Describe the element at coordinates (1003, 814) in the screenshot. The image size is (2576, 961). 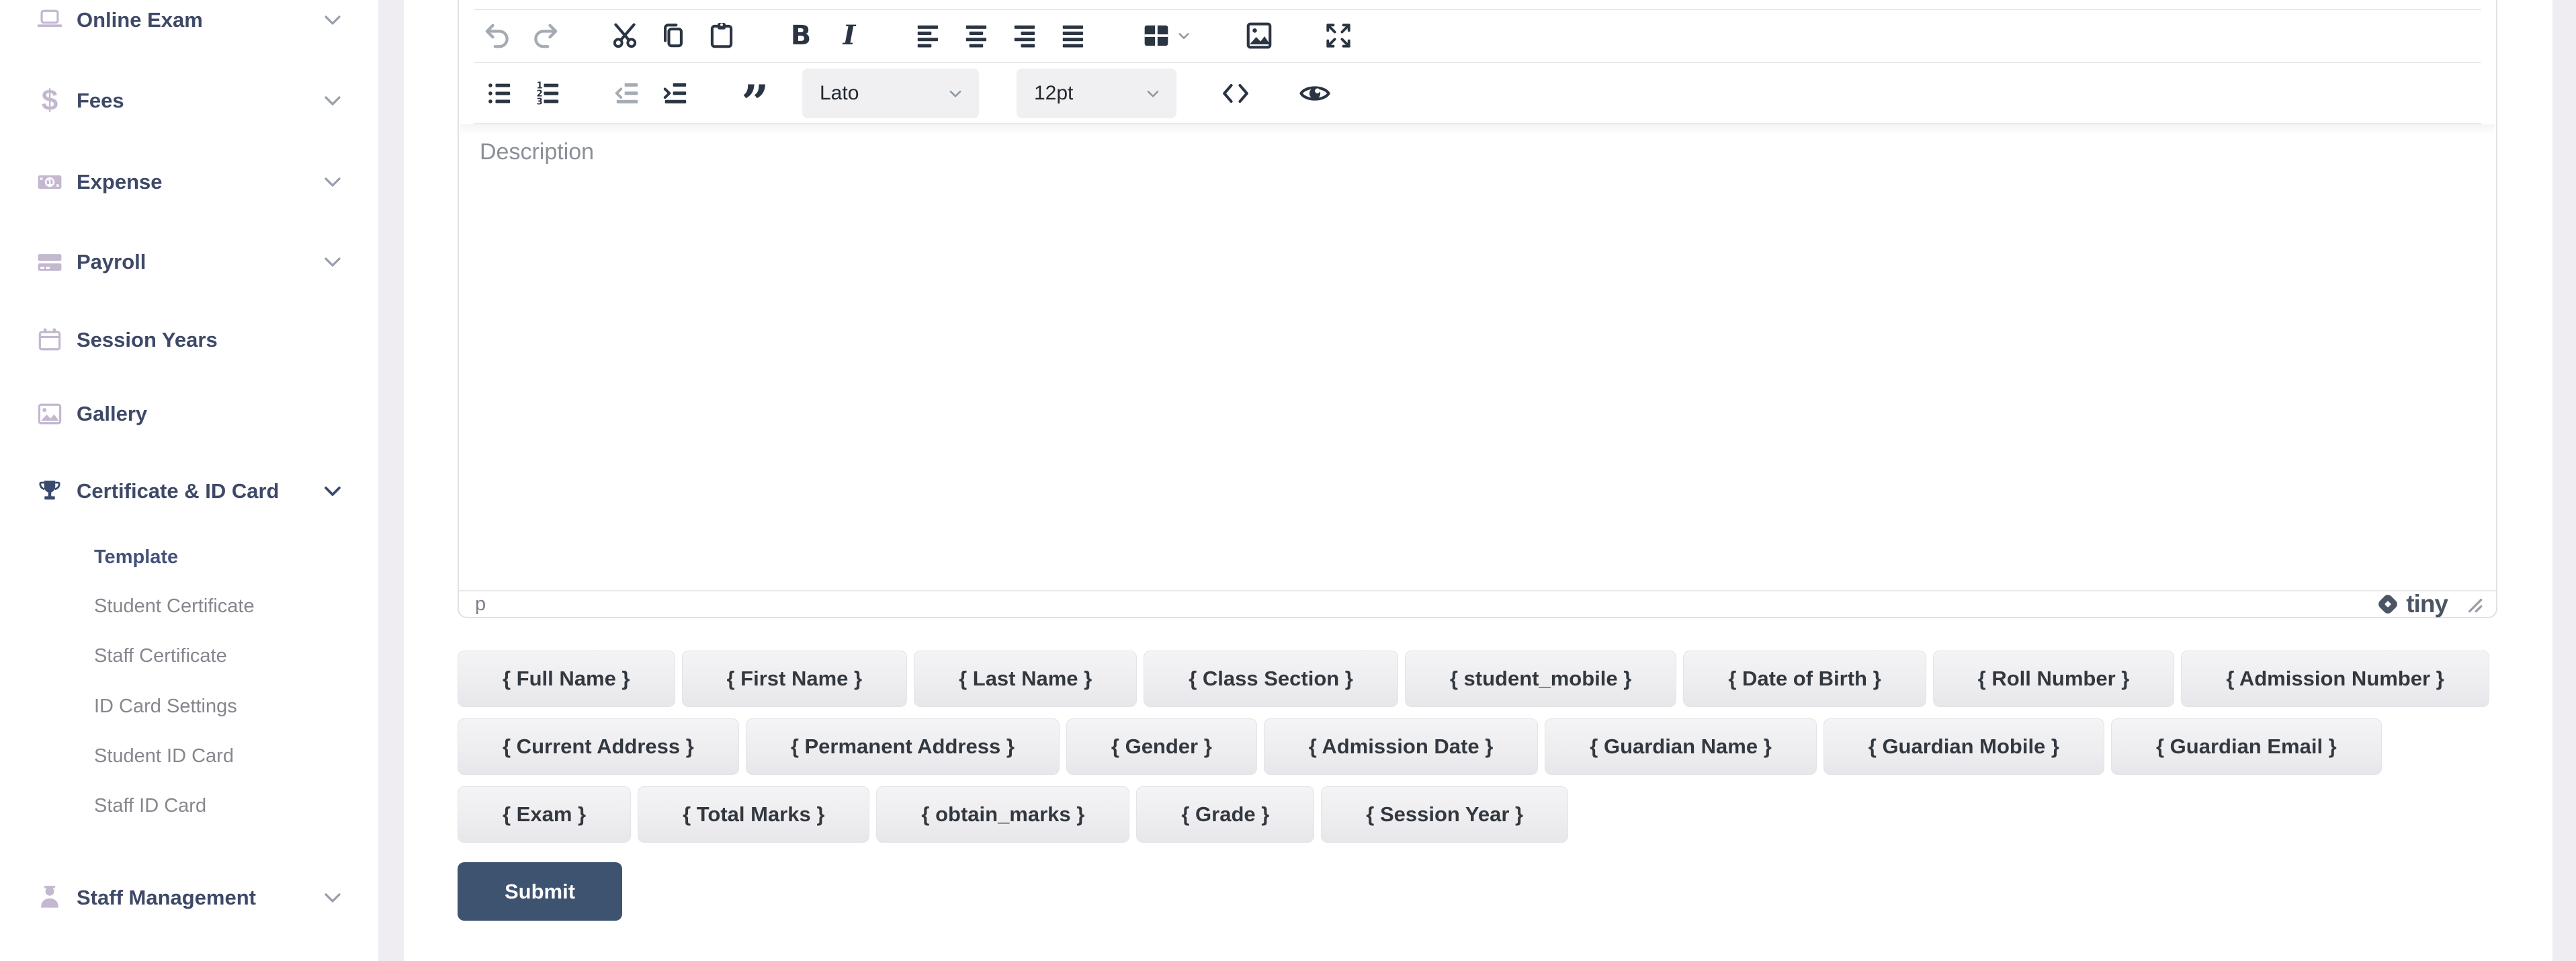
I see `tag-obtain-marks: { obtain_marks }` at that location.